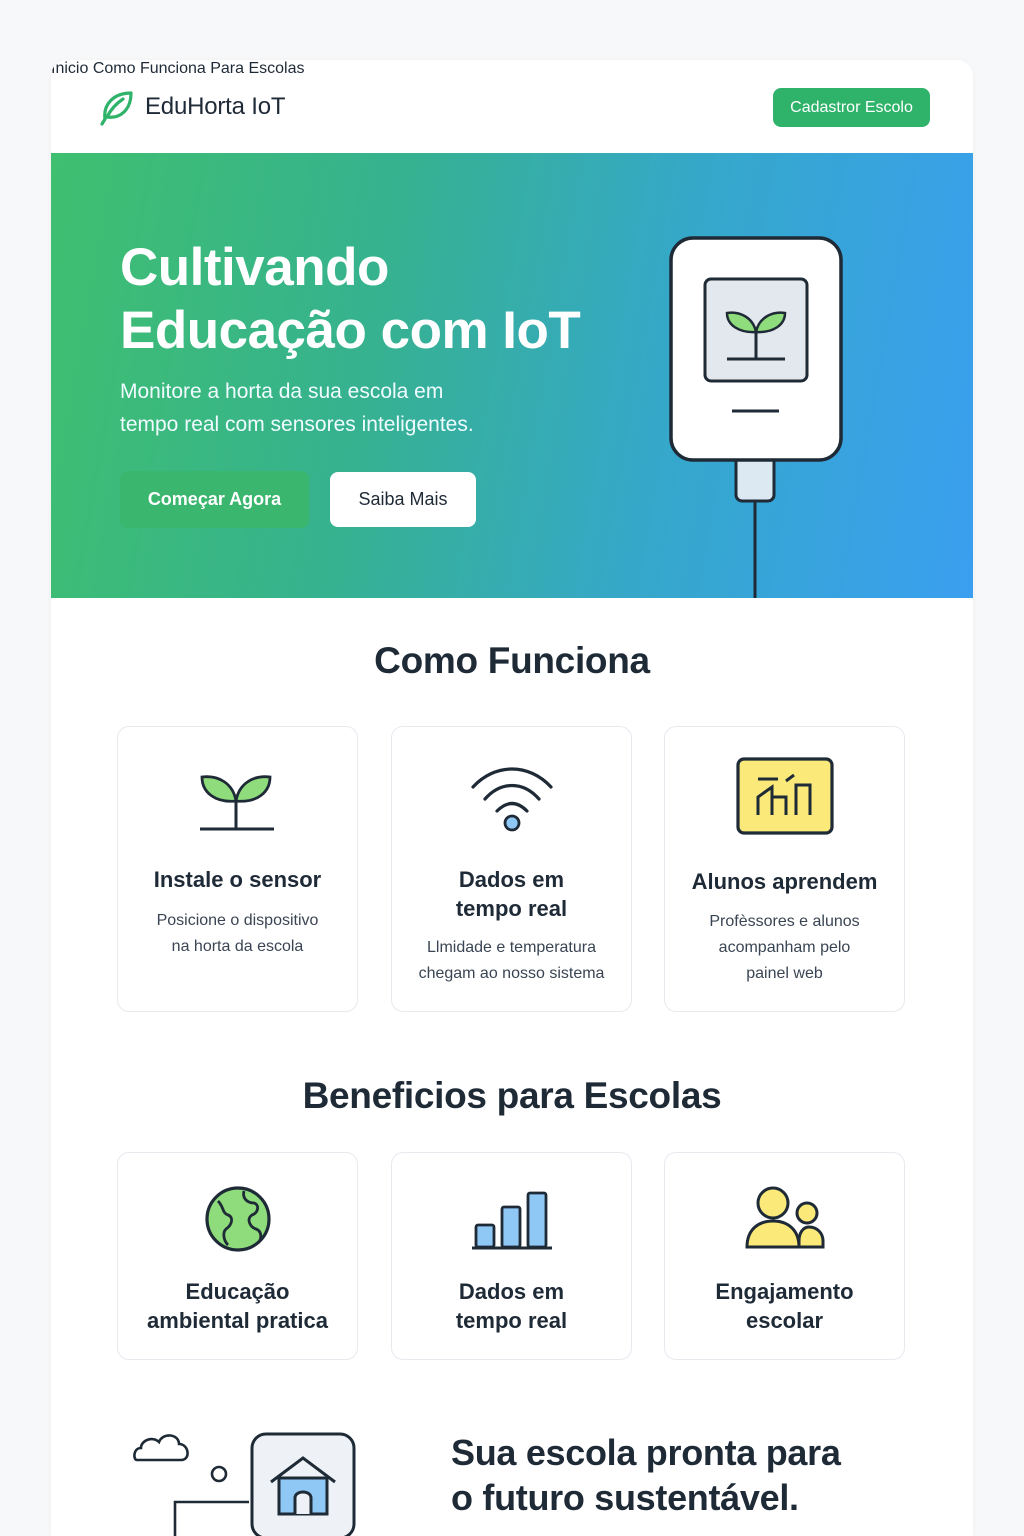 The height and width of the screenshot is (1536, 1024). Describe the element at coordinates (784, 1306) in the screenshot. I see `benefit-card-title: Engajamento escolar` at that location.